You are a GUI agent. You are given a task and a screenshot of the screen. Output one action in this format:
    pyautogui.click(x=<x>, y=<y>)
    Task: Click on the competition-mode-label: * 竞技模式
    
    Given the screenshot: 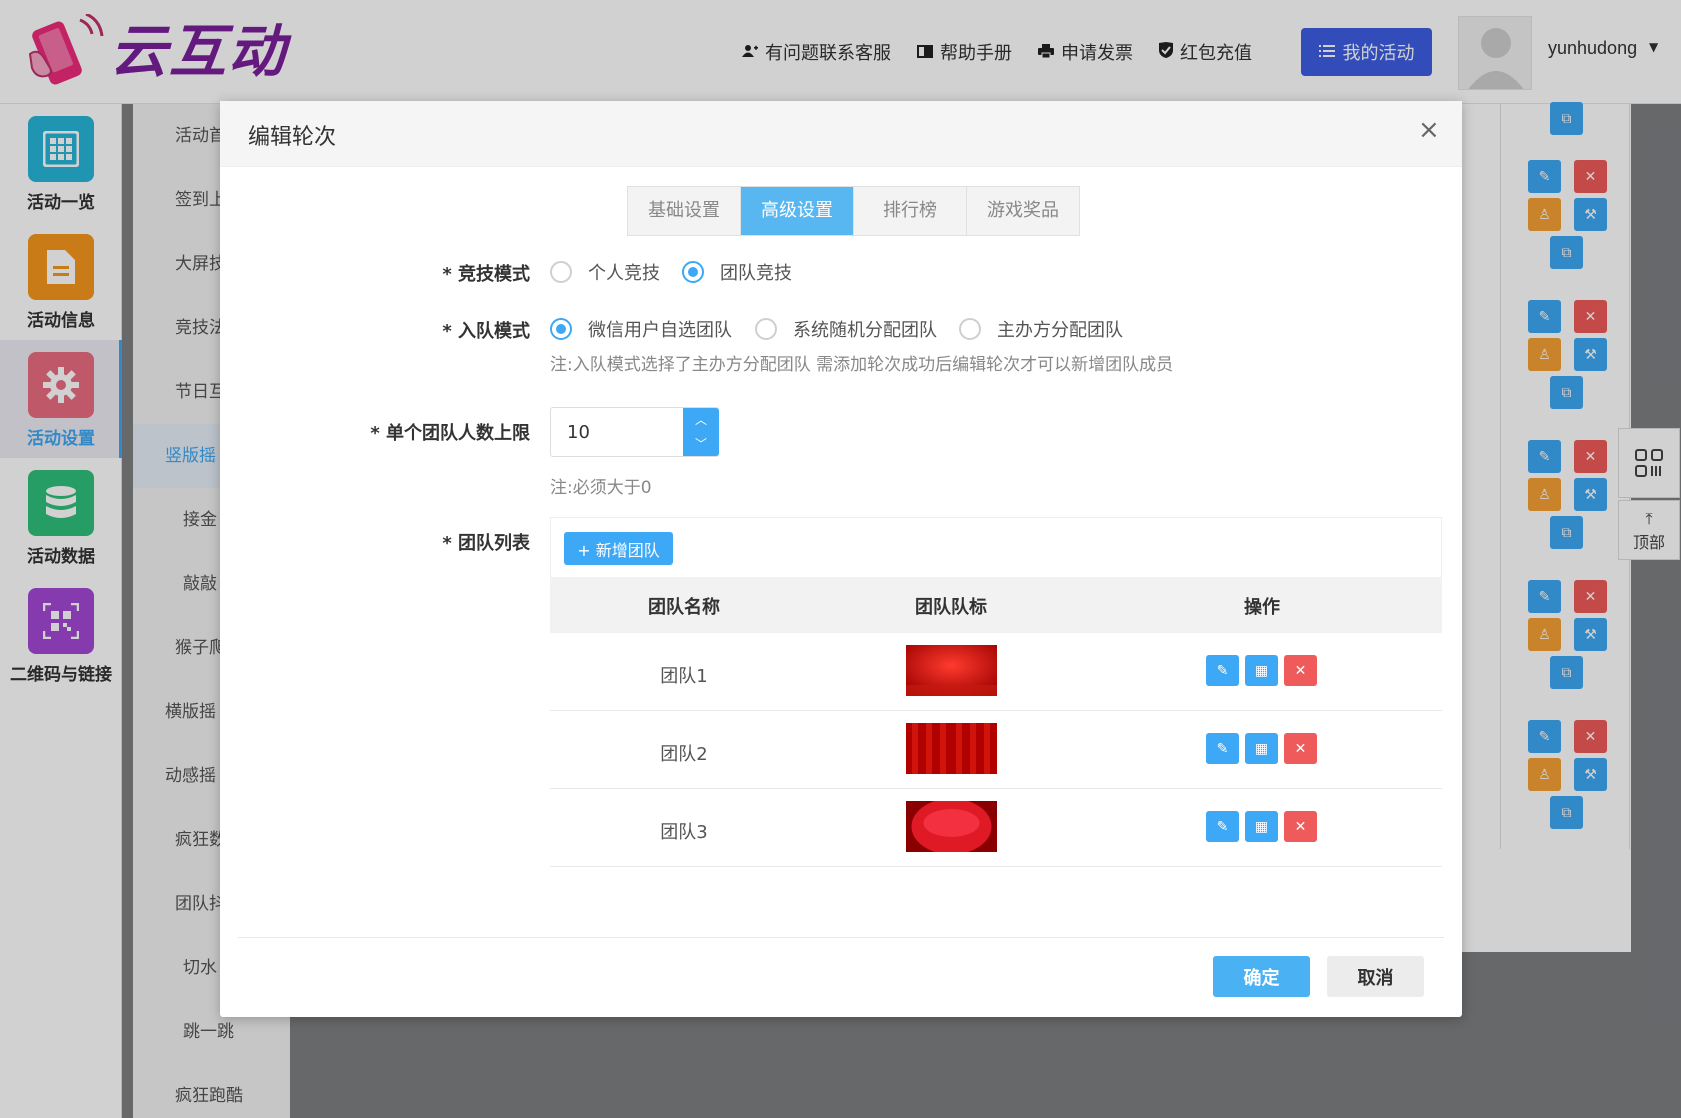 What is the action you would take?
    pyautogui.click(x=486, y=274)
    